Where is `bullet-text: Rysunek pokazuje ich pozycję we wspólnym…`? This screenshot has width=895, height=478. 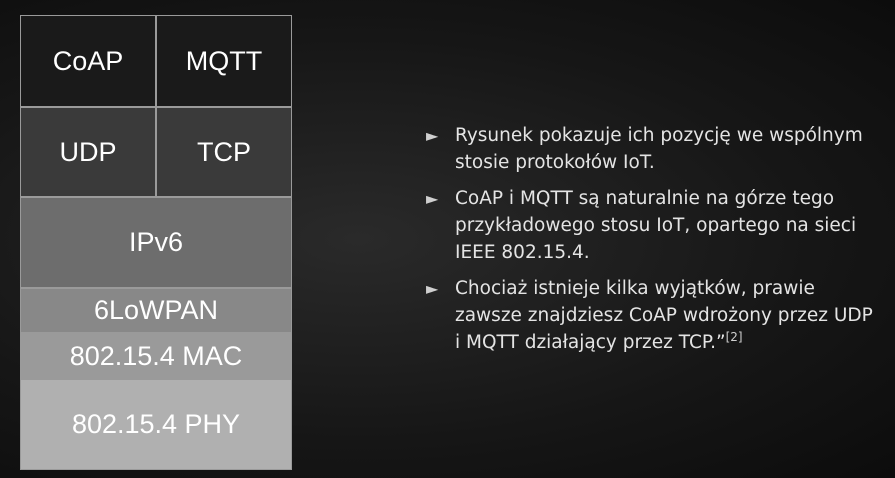 bullet-text: Rysunek pokazuje ich pozycję we wspólnym… is located at coordinates (659, 149).